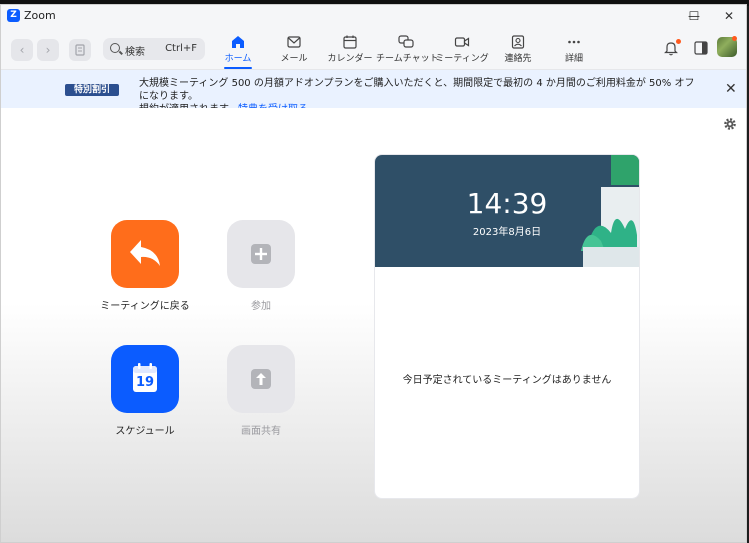 The image size is (749, 543). I want to click on clock-header: 14:39 2023年8月6日, so click(507, 211).